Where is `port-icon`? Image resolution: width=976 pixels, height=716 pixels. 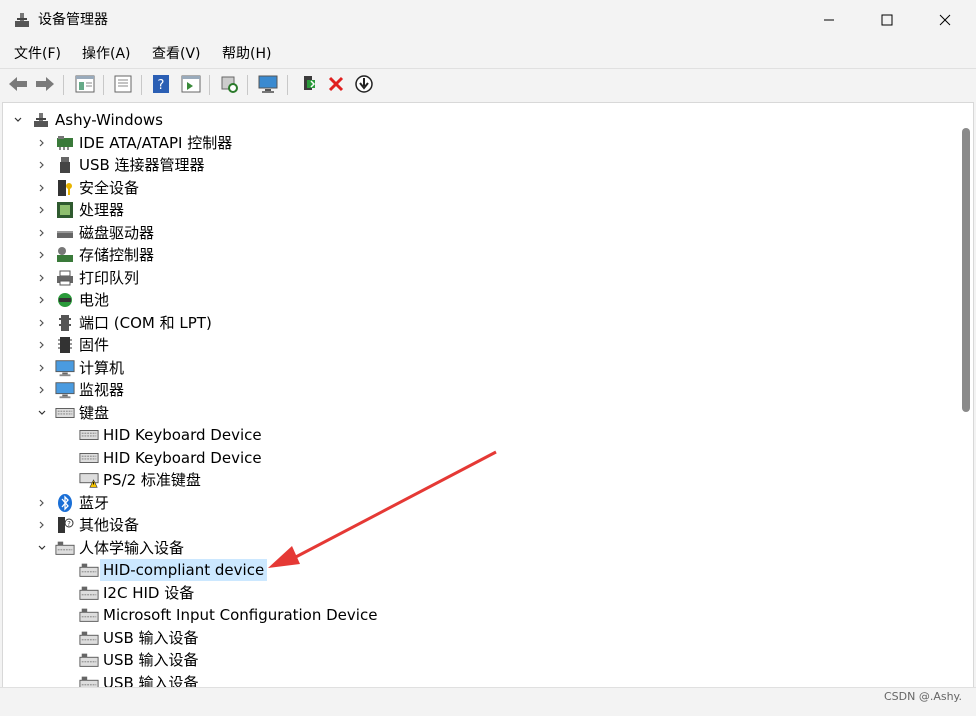 port-icon is located at coordinates (65, 323).